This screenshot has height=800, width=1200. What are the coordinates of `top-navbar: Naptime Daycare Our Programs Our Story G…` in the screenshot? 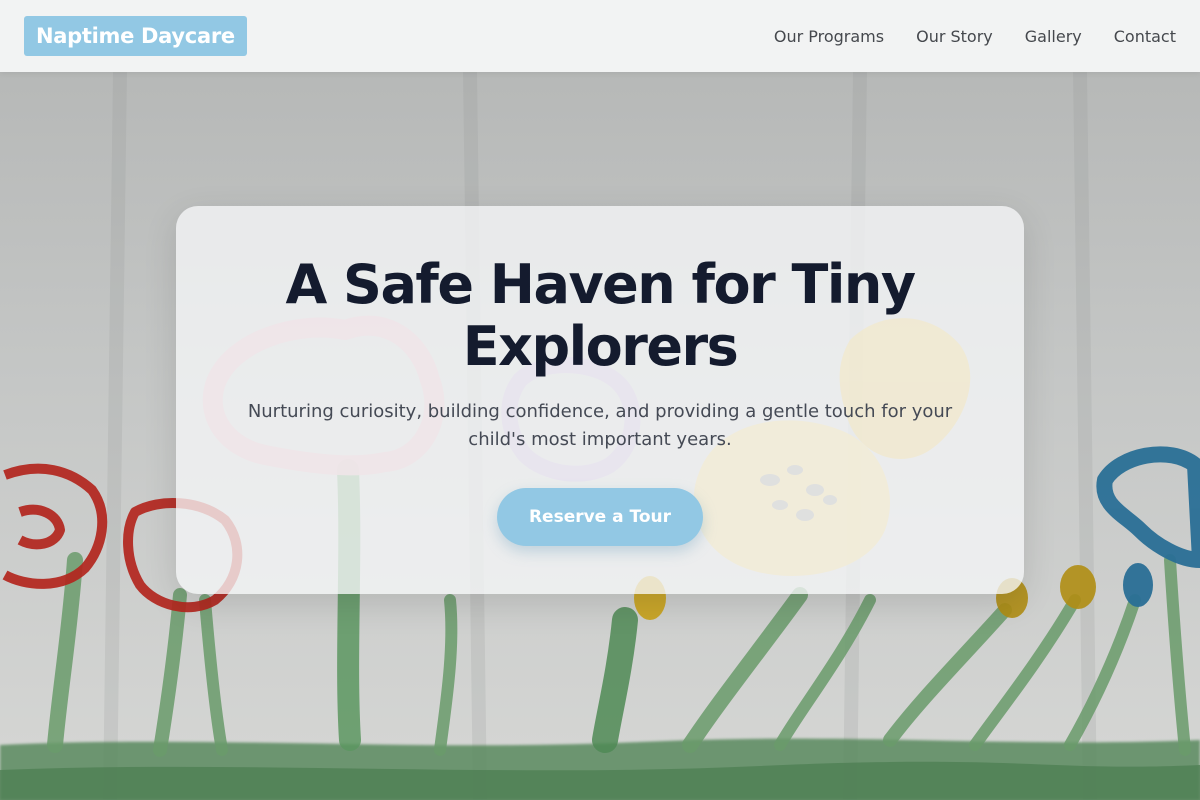 It's located at (600, 36).